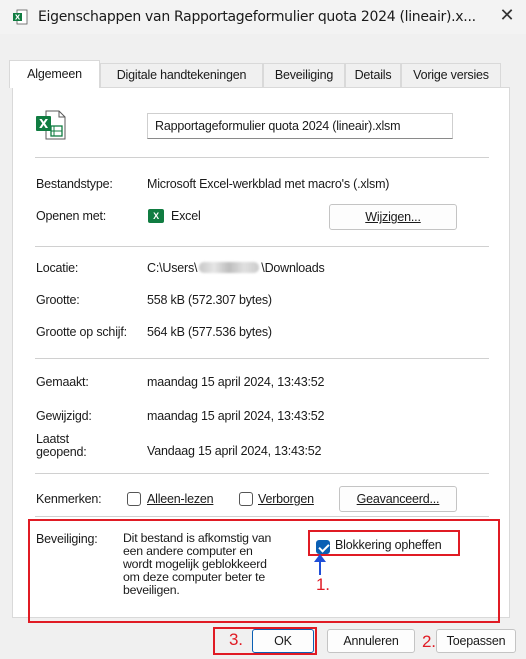  Describe the element at coordinates (81, 332) in the screenshot. I see `size-on-disk-label: Grootte op schijf:` at that location.